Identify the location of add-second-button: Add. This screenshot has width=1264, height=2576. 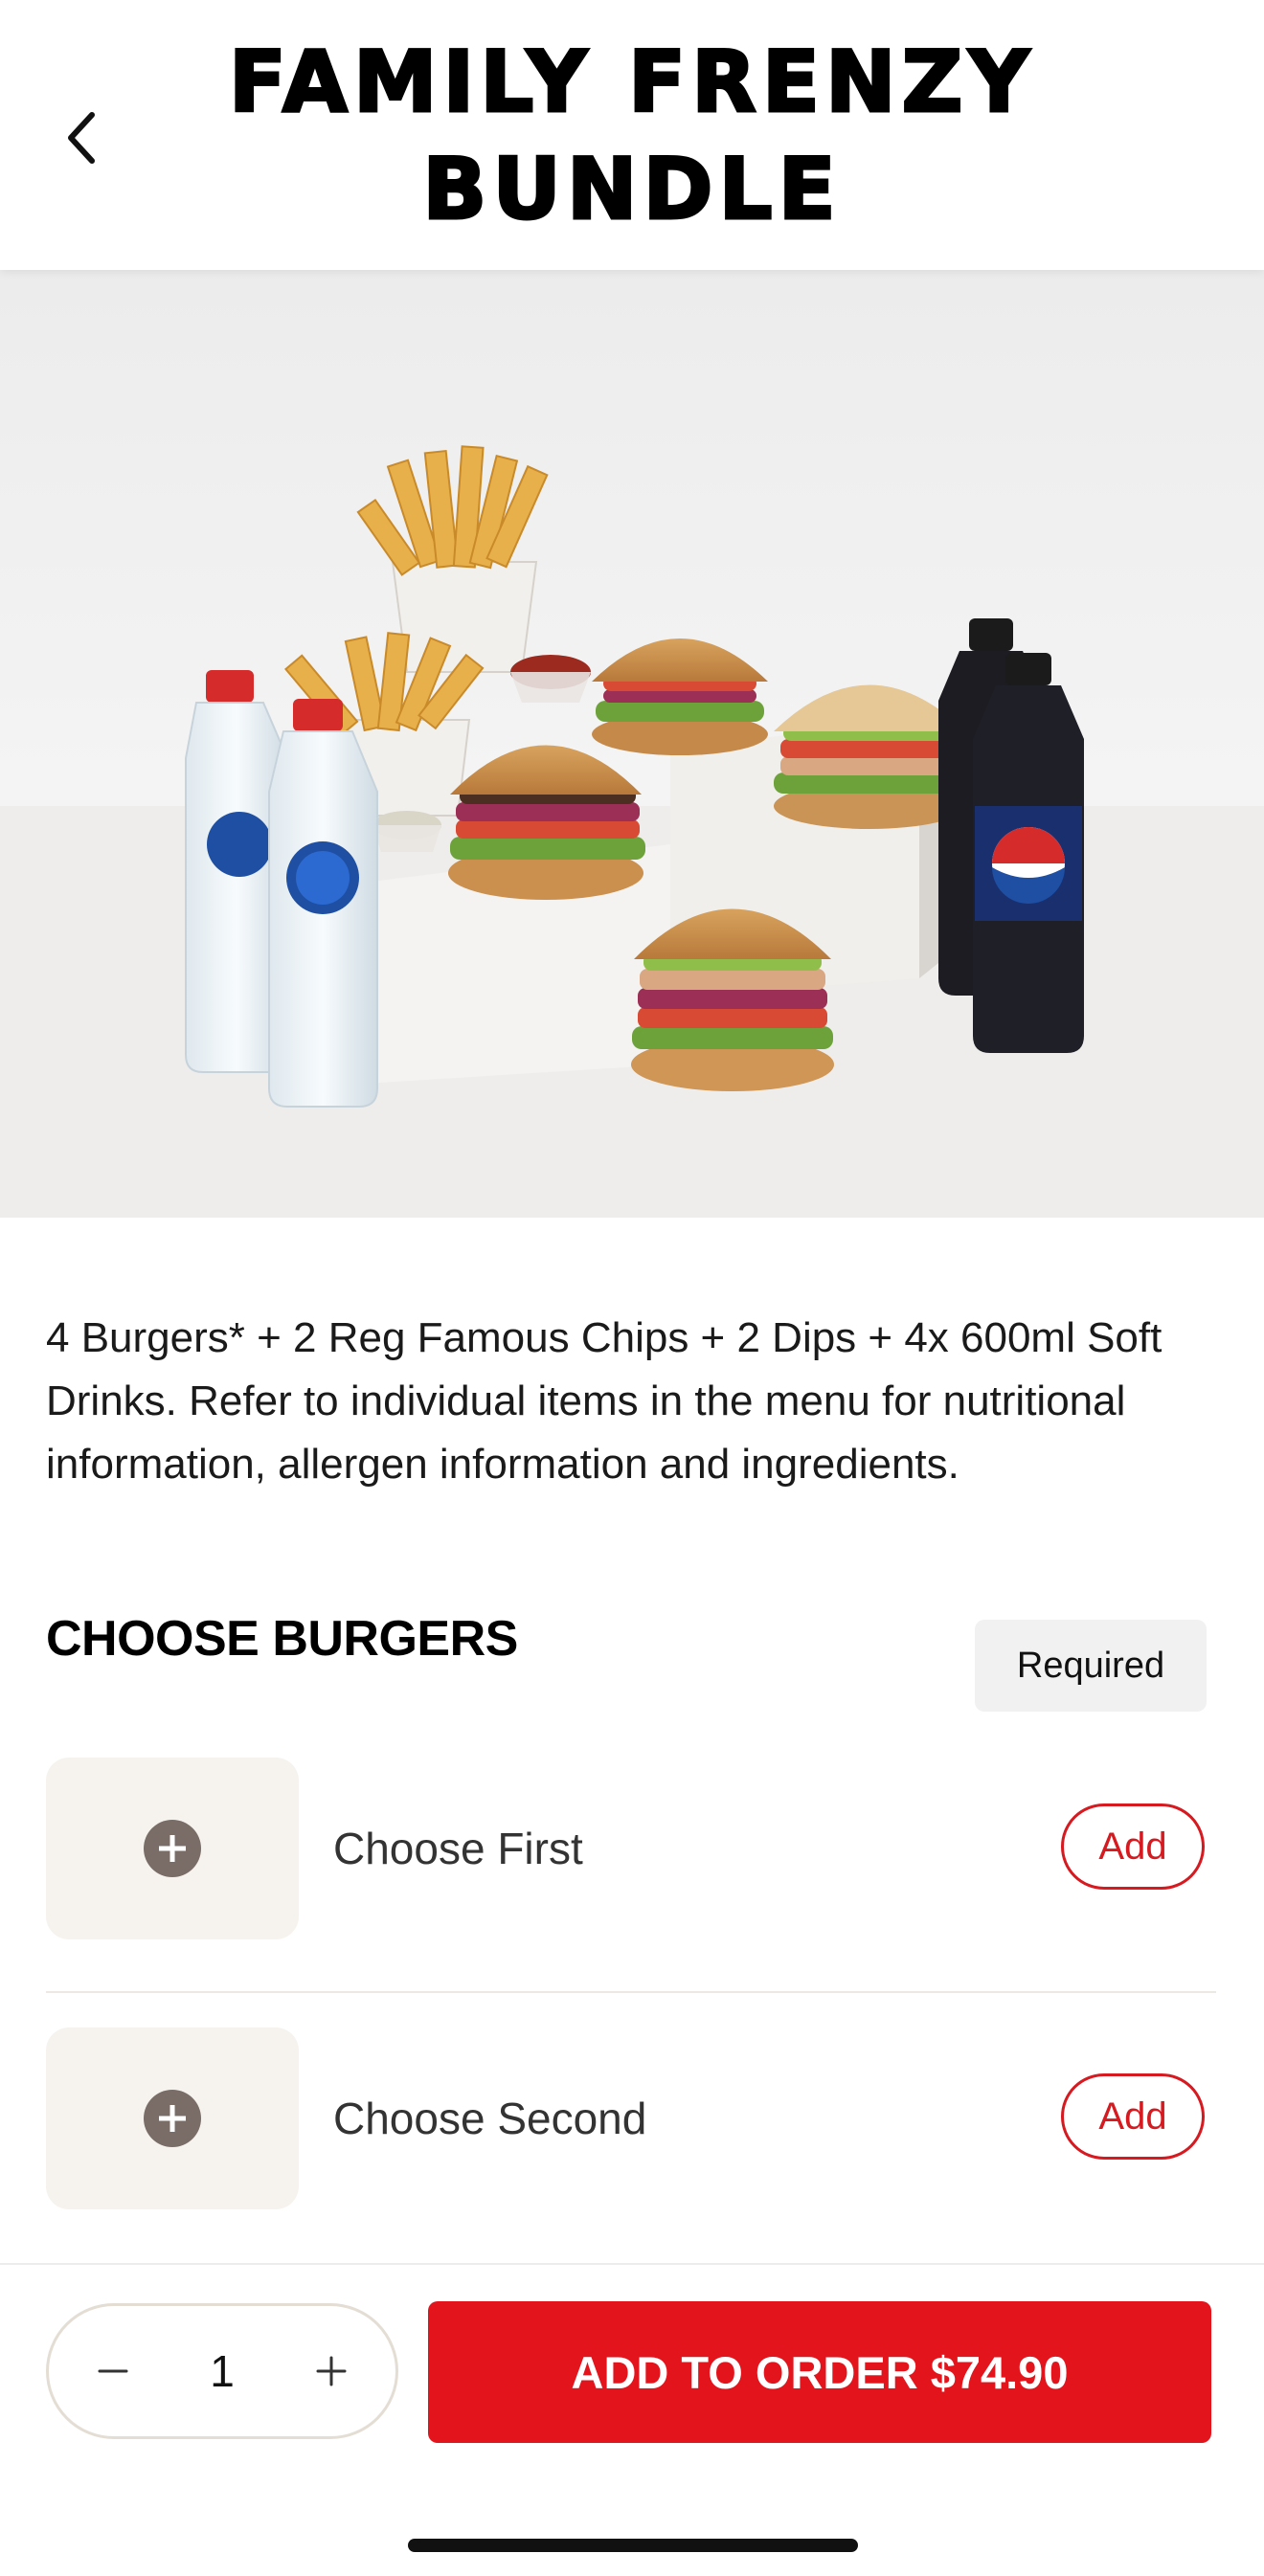
(1133, 2117).